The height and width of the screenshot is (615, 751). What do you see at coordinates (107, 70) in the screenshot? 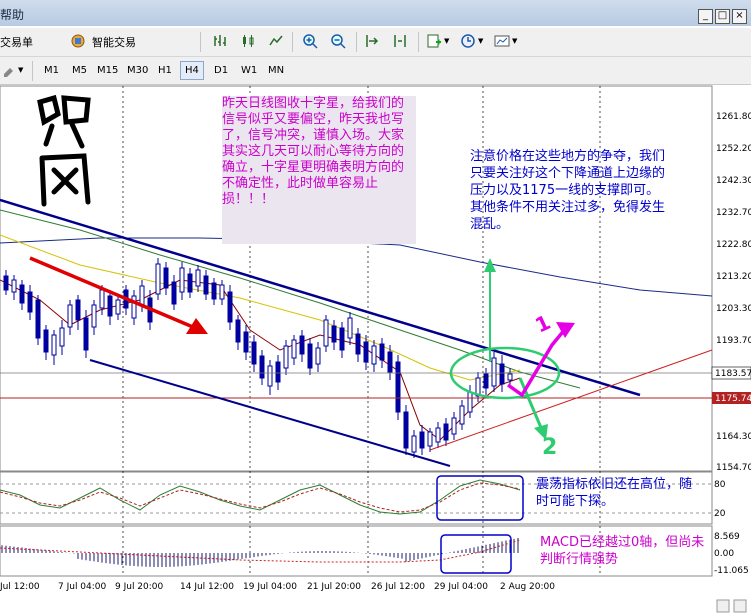
I see `timeframe-m15: M15` at bounding box center [107, 70].